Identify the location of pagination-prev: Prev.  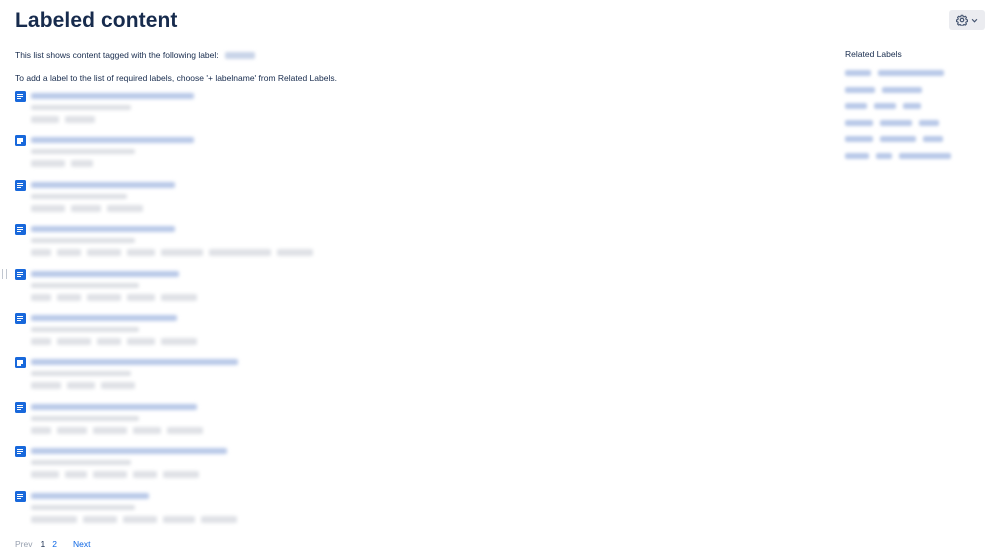
(24, 544).